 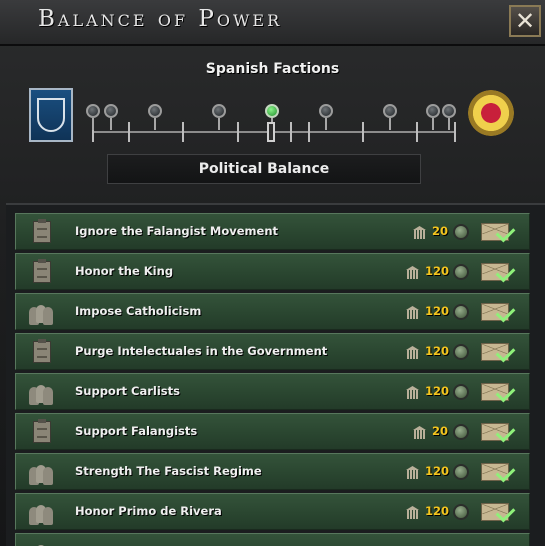 I want to click on decision-row: Ignore the Falangist Movement 20, so click(x=272, y=231).